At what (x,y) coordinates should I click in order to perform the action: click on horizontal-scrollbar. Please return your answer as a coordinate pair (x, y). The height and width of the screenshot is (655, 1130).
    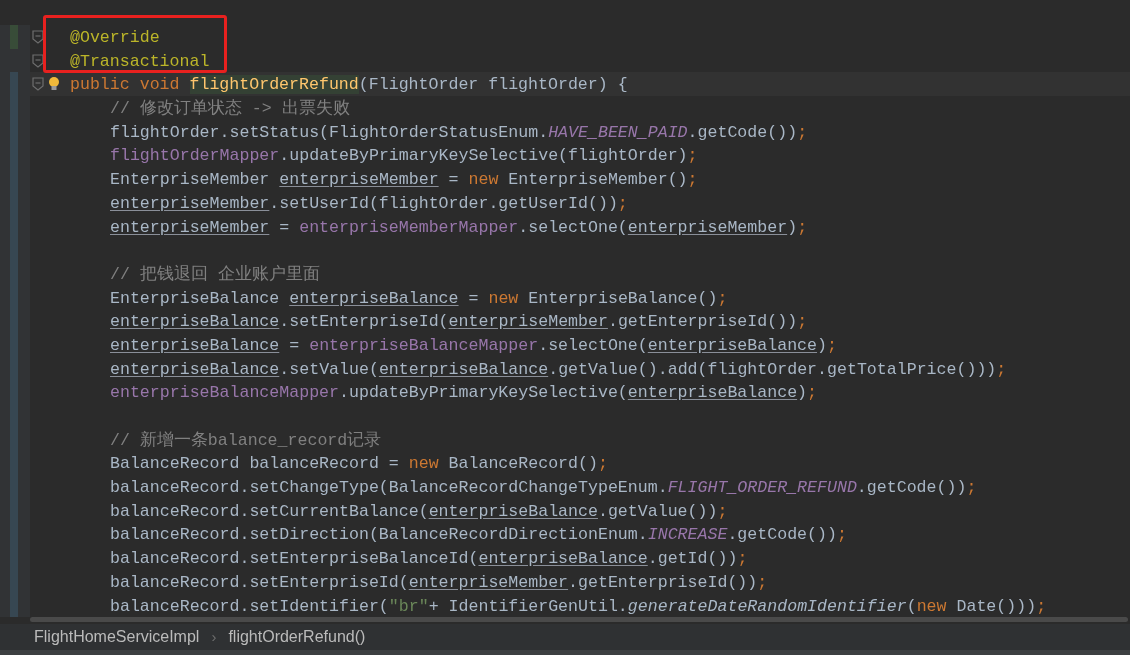
    Looking at the image, I should click on (579, 620).